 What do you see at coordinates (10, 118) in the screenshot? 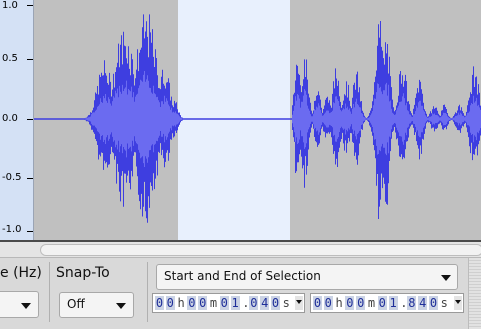
I see `ruler-tick-label: 0.0` at bounding box center [10, 118].